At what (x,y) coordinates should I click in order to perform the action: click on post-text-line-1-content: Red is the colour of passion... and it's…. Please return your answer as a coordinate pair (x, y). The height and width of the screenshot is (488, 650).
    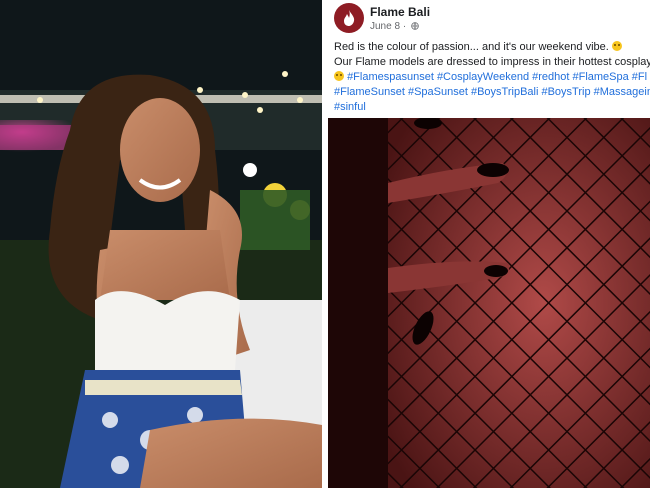
    Looking at the image, I should click on (471, 47).